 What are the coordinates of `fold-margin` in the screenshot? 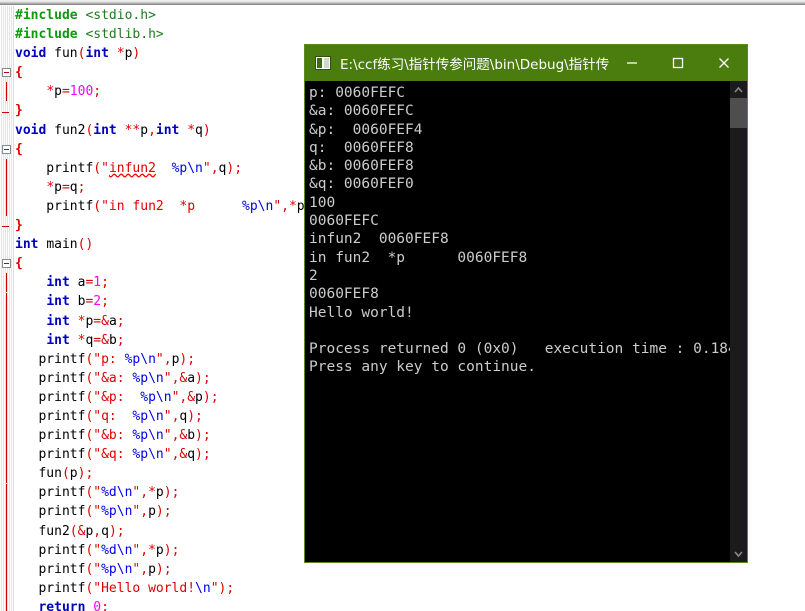 It's located at (7, 308).